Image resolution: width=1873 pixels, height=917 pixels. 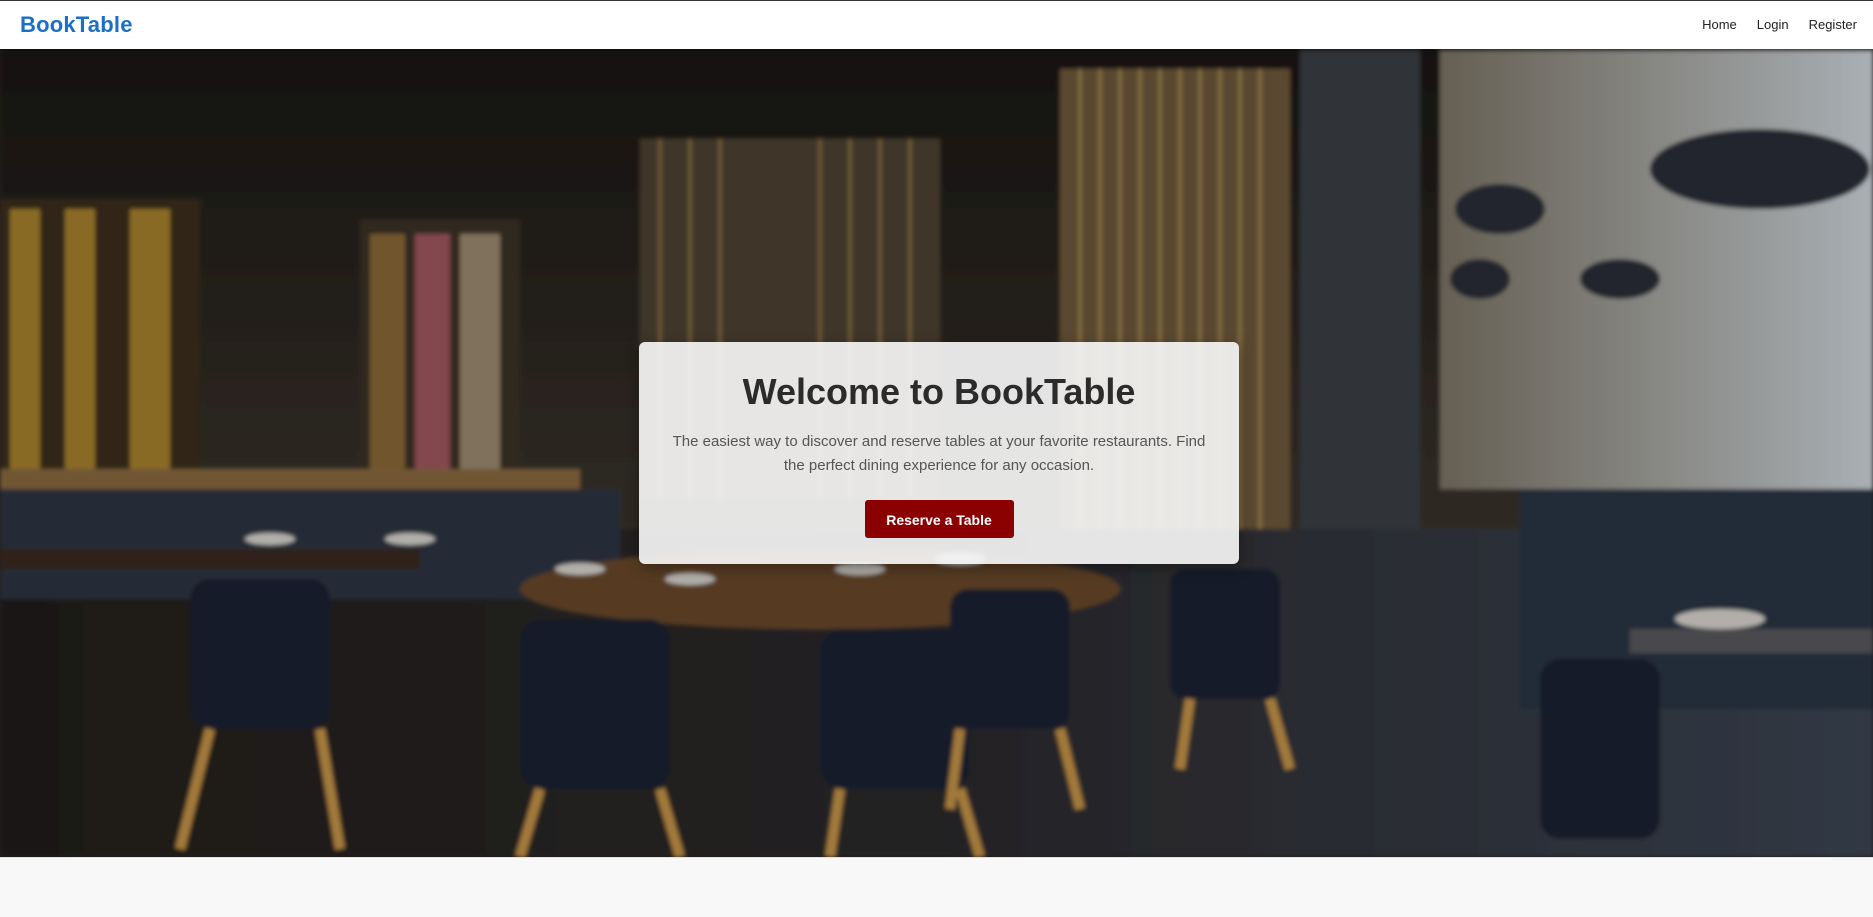 I want to click on nav-links: Home Login Register, so click(x=1779, y=24).